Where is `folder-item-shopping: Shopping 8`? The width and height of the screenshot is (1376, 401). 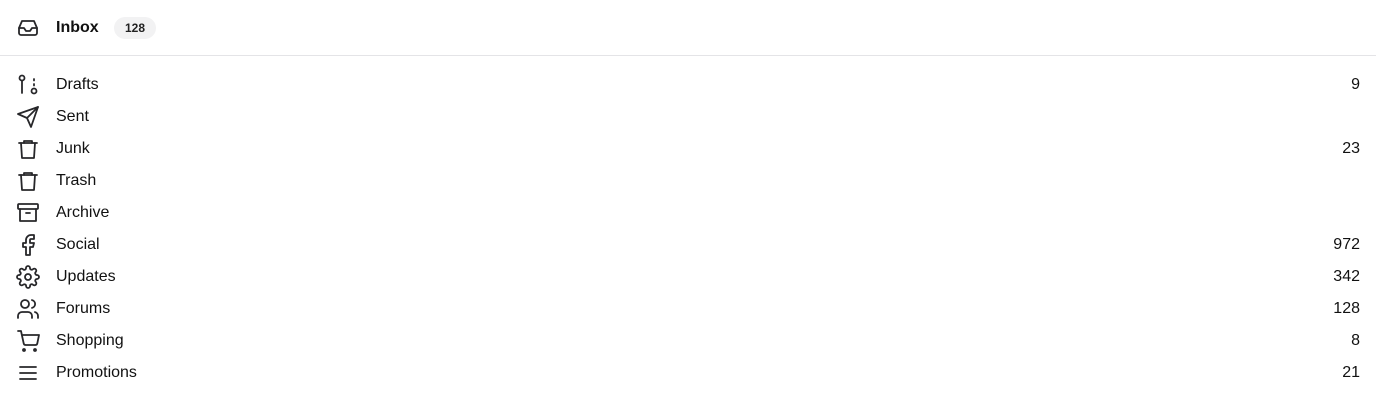
folder-item-shopping: Shopping 8 is located at coordinates (688, 341).